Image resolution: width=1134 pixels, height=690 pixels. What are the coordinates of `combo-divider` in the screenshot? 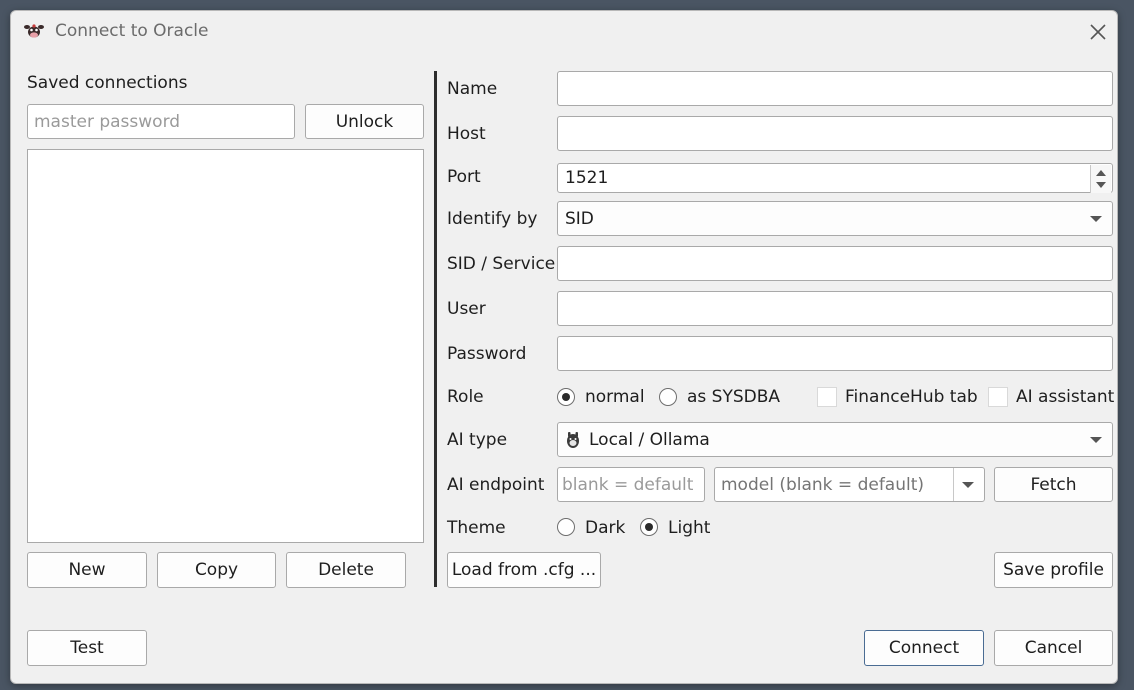 It's located at (953, 484).